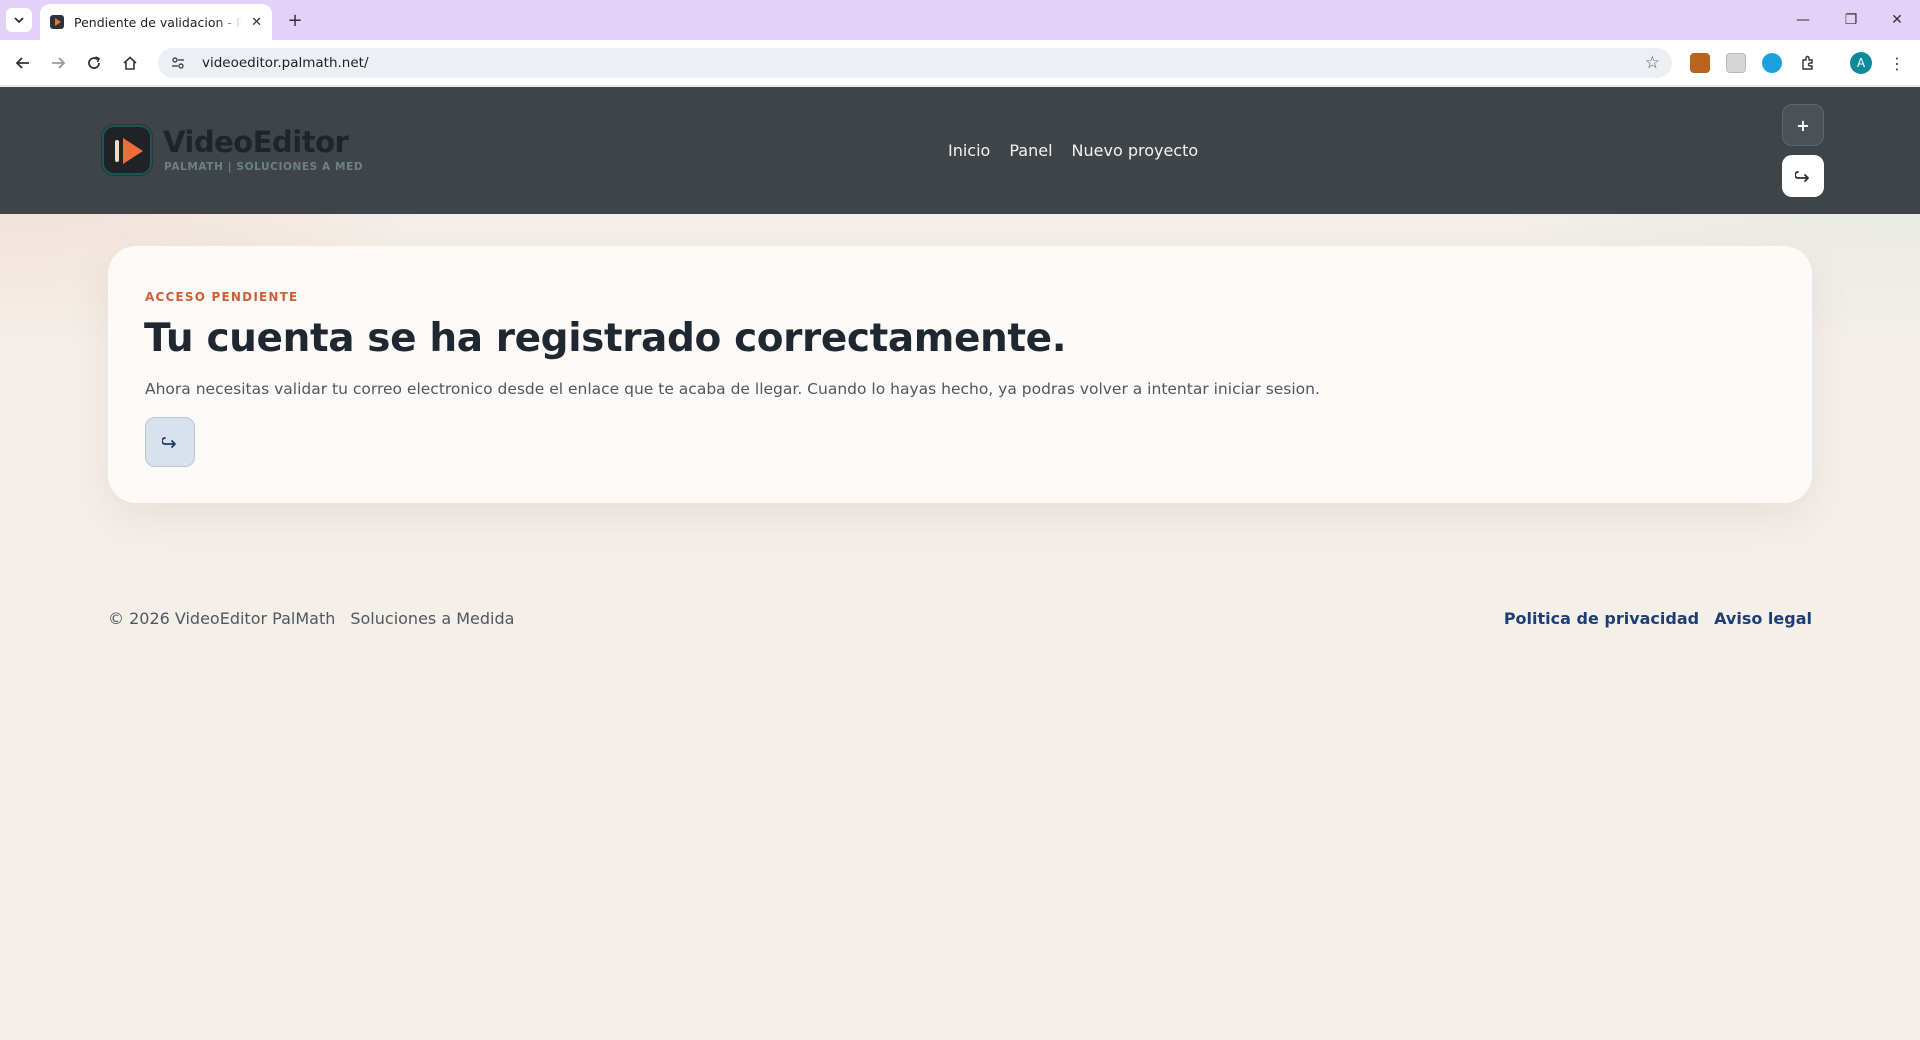 This screenshot has width=1920, height=1040. I want to click on home-button, so click(130, 63).